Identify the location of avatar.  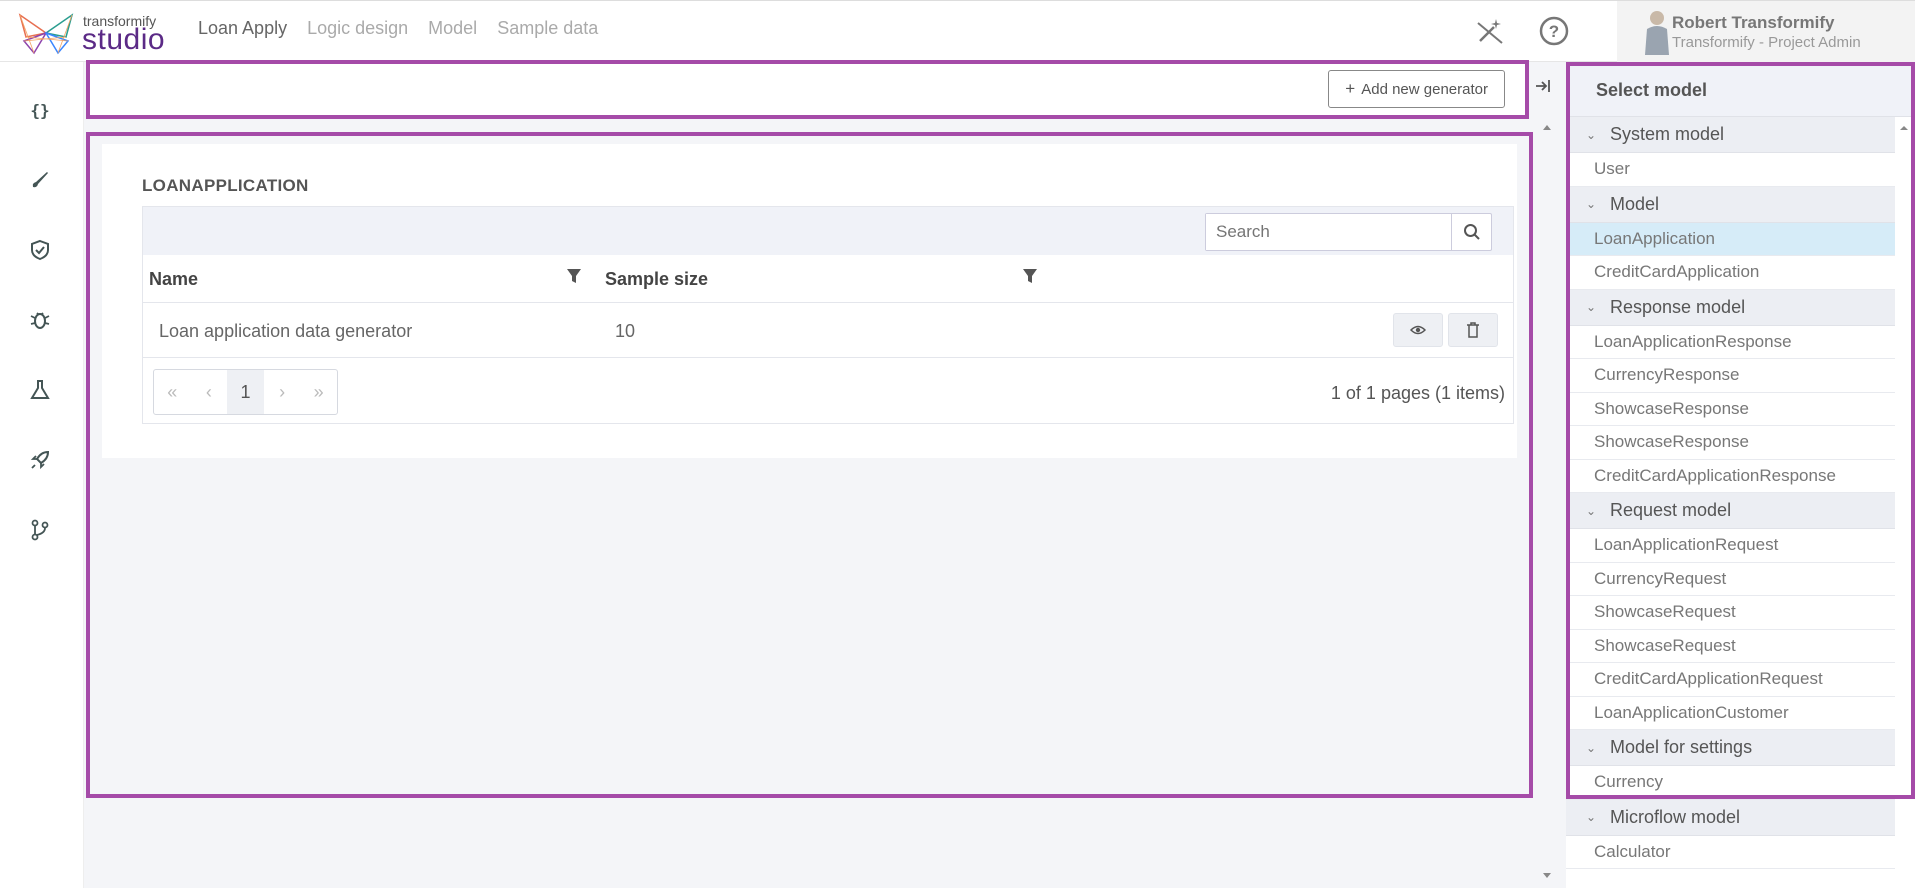
(1657, 33).